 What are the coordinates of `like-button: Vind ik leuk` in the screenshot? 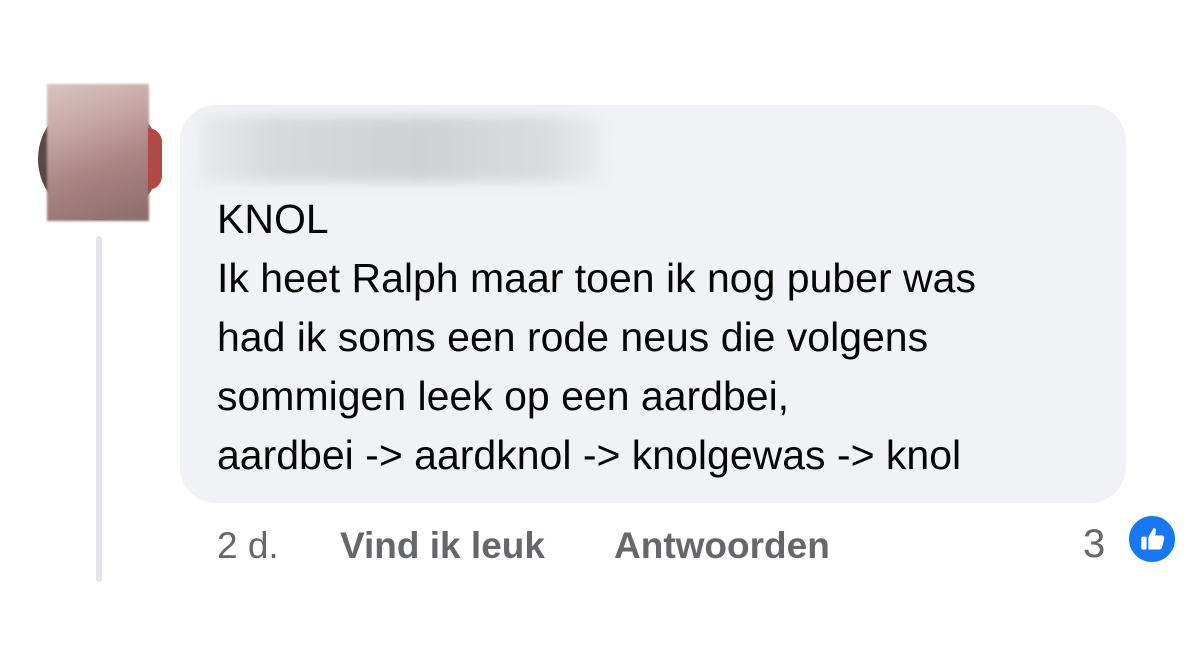 It's located at (442, 546).